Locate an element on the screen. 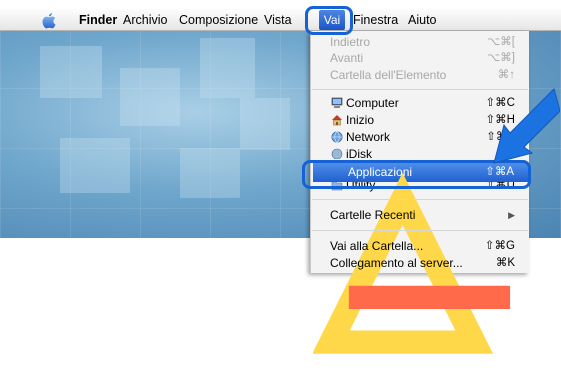  menu-item-shortcut: ⌥⌘] is located at coordinates (501, 58).